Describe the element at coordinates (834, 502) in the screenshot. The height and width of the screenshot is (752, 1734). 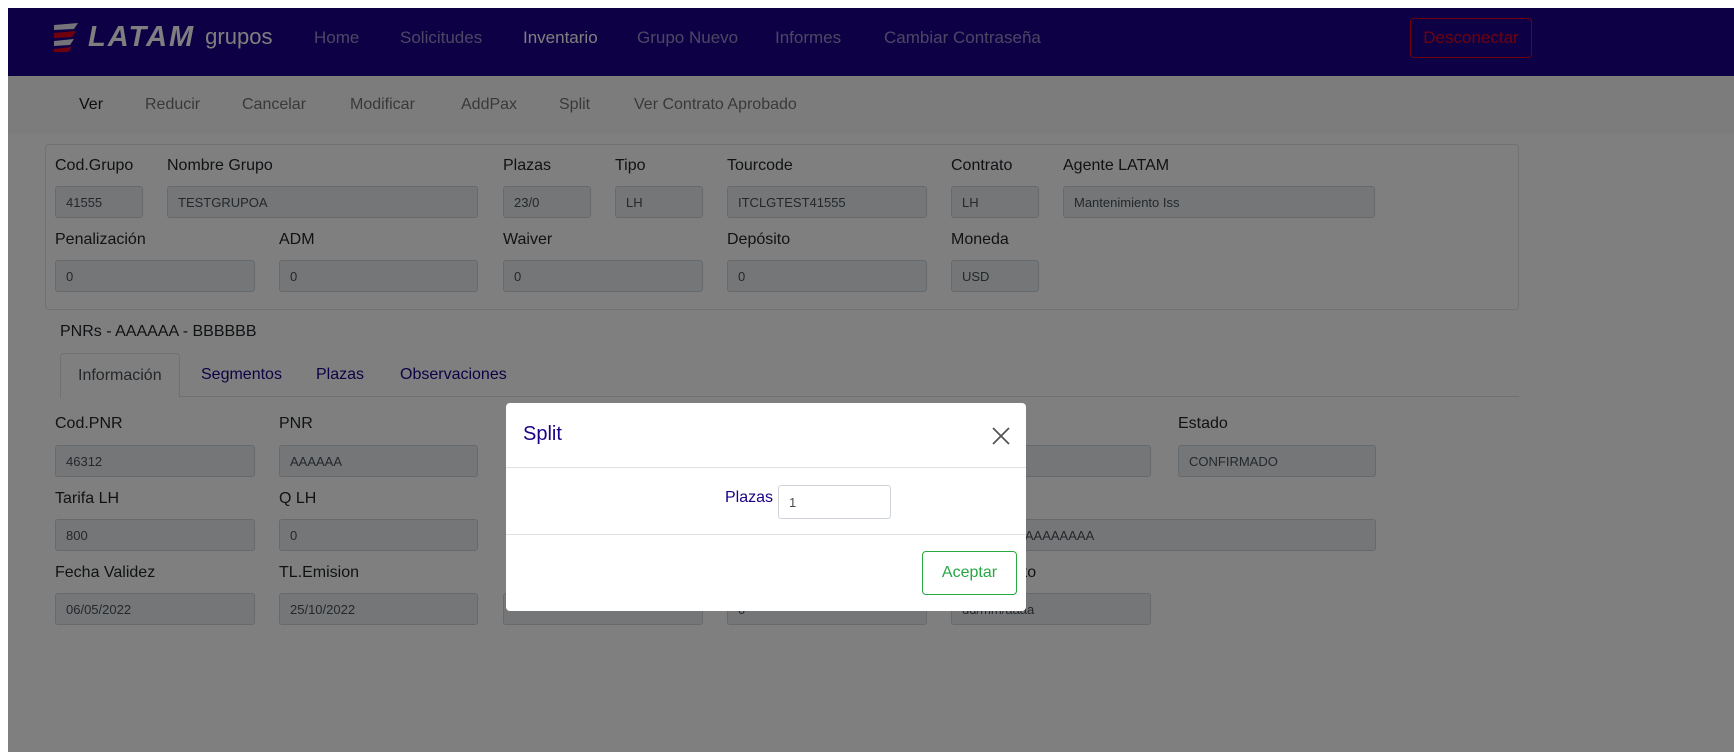
I see `modal-plazas-input` at that location.